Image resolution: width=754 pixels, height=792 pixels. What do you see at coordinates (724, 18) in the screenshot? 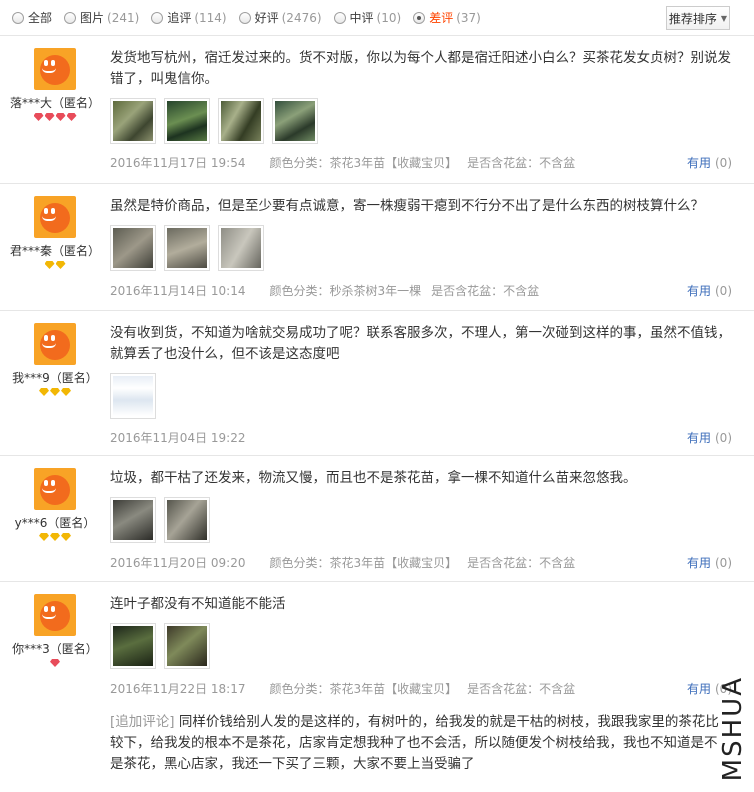
I see `chevron-down-icon: ▼` at bounding box center [724, 18].